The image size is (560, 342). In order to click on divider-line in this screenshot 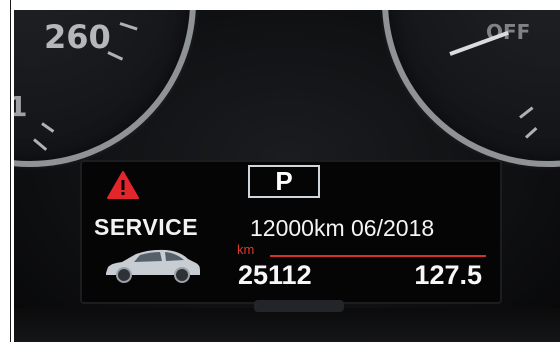, I will do `click(378, 256)`.